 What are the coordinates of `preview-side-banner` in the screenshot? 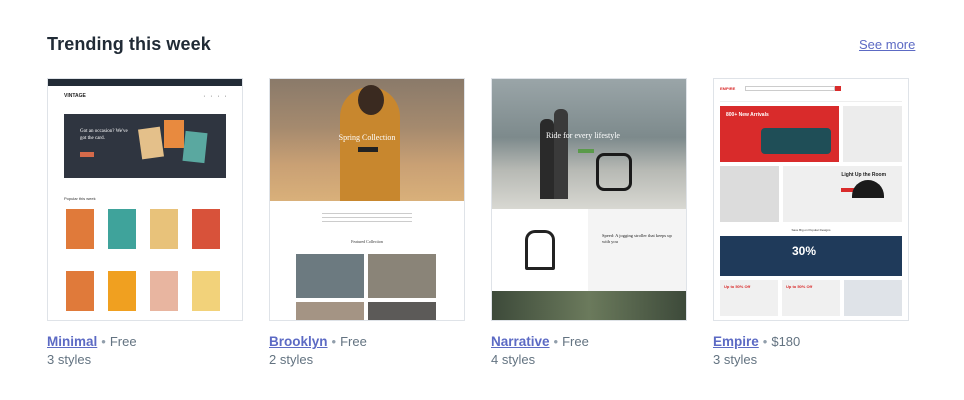 It's located at (872, 134).